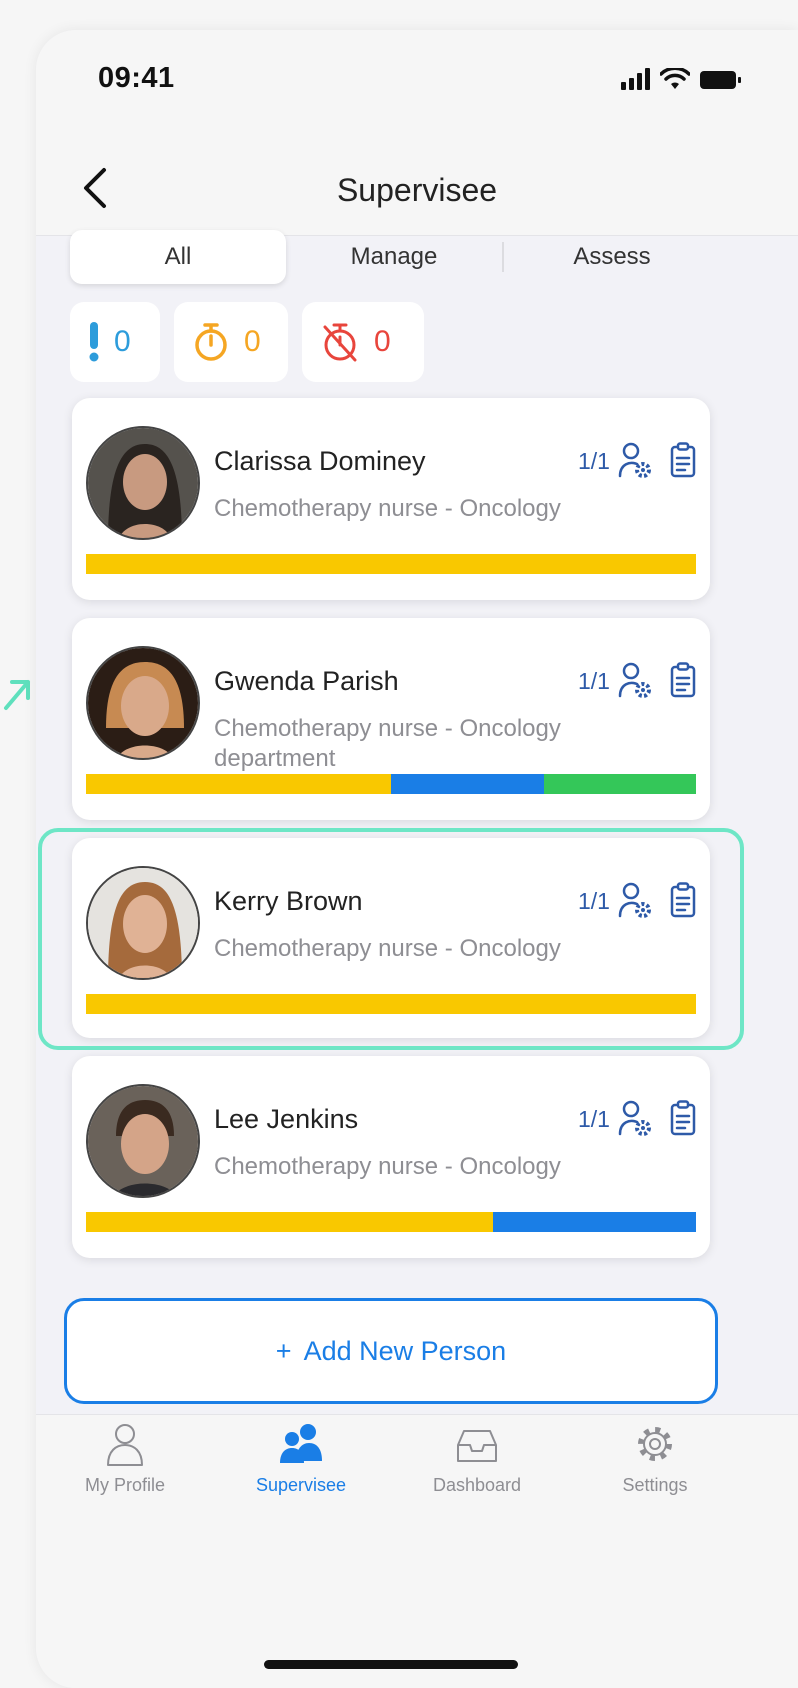 The height and width of the screenshot is (1688, 798). I want to click on page-title: Supervisee, so click(417, 190).